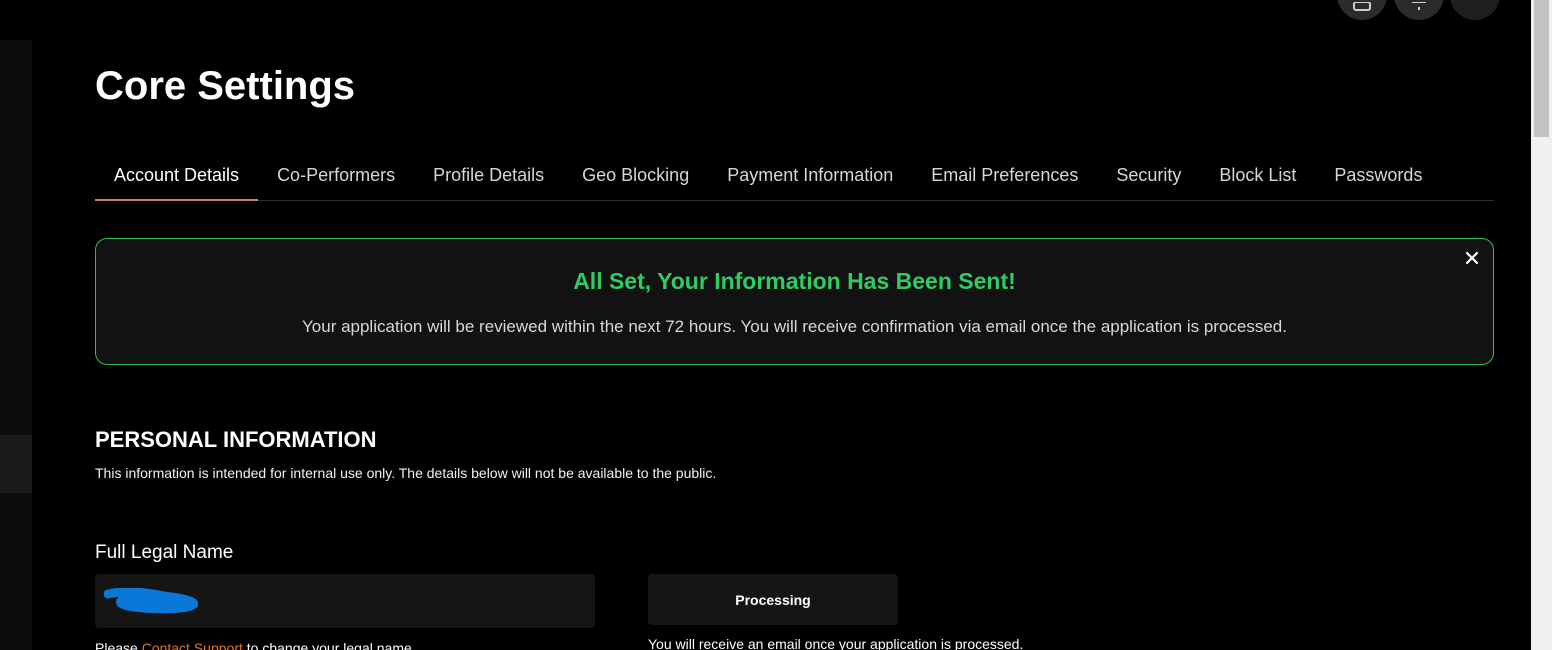 The image size is (1552, 650). I want to click on hint-suffix: to change your legal name., so click(329, 645).